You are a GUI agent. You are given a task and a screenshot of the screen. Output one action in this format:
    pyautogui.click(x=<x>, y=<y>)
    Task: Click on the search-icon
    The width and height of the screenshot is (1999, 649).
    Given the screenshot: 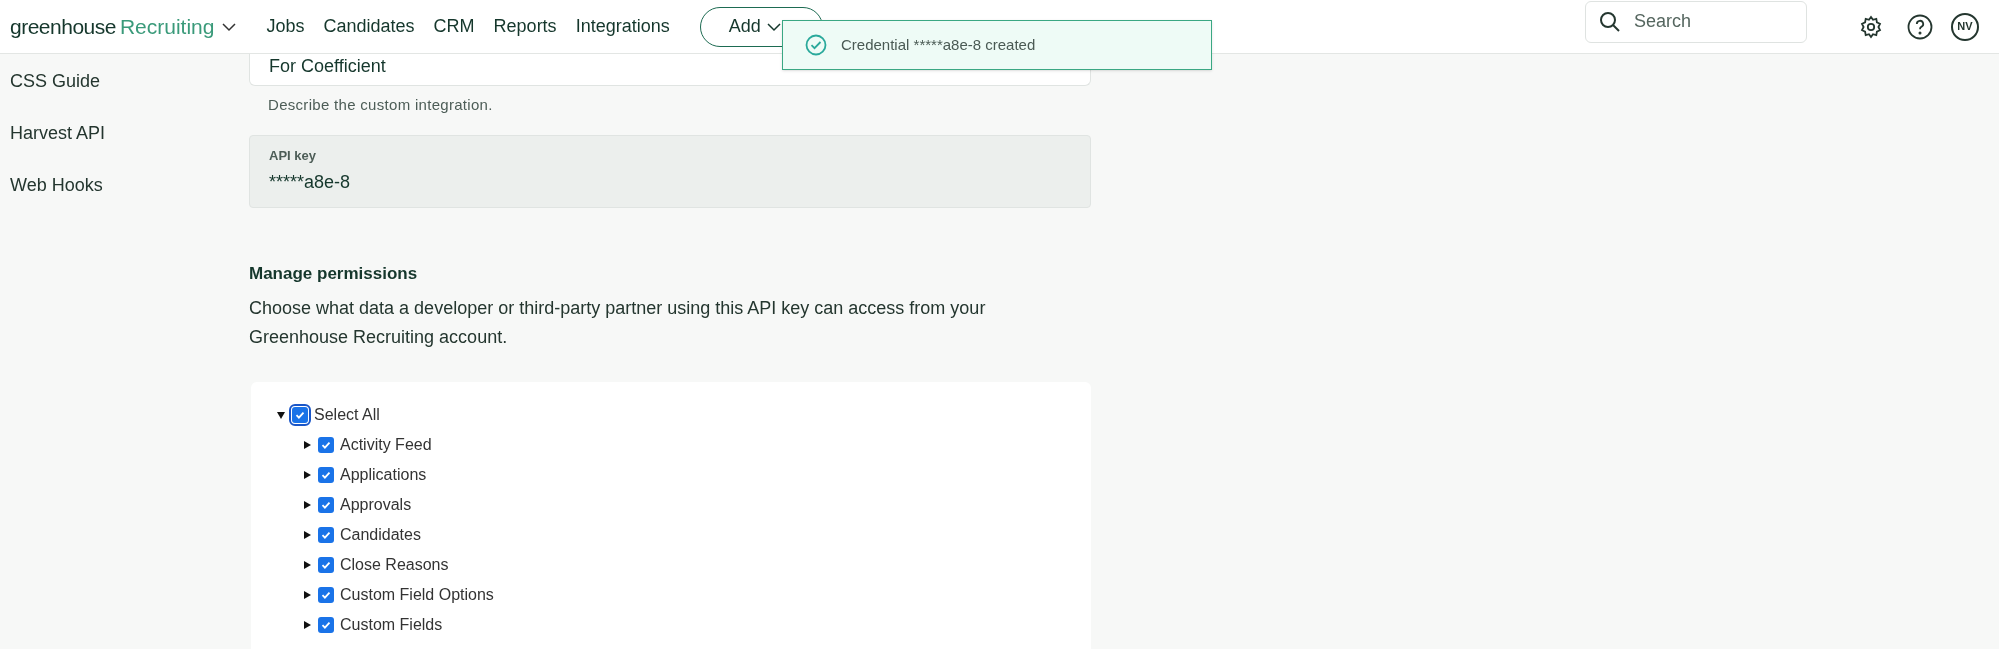 What is the action you would take?
    pyautogui.click(x=1610, y=21)
    